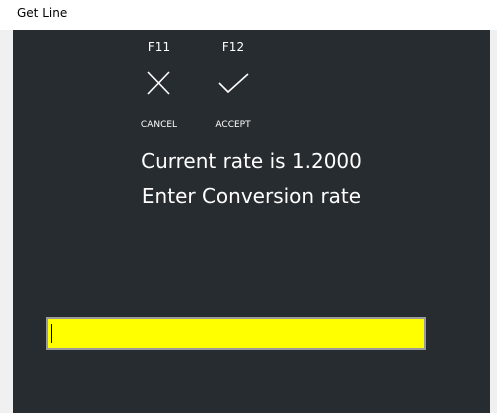 This screenshot has height=413, width=497. Describe the element at coordinates (51, 333) in the screenshot. I see `text-caret` at that location.